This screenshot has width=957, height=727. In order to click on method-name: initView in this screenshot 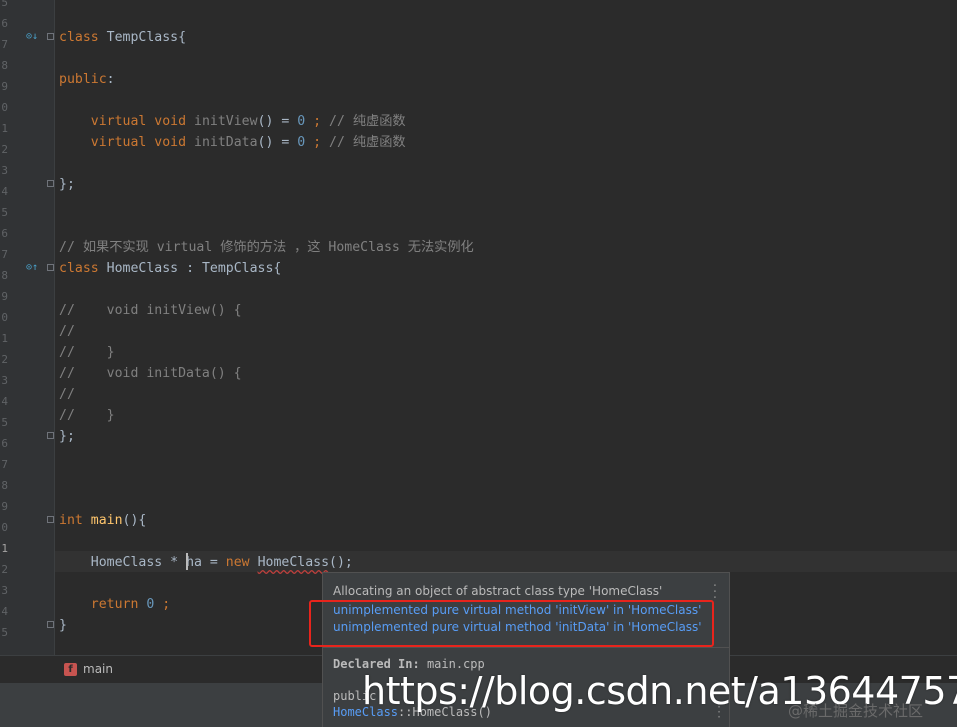, I will do `click(226, 121)`.